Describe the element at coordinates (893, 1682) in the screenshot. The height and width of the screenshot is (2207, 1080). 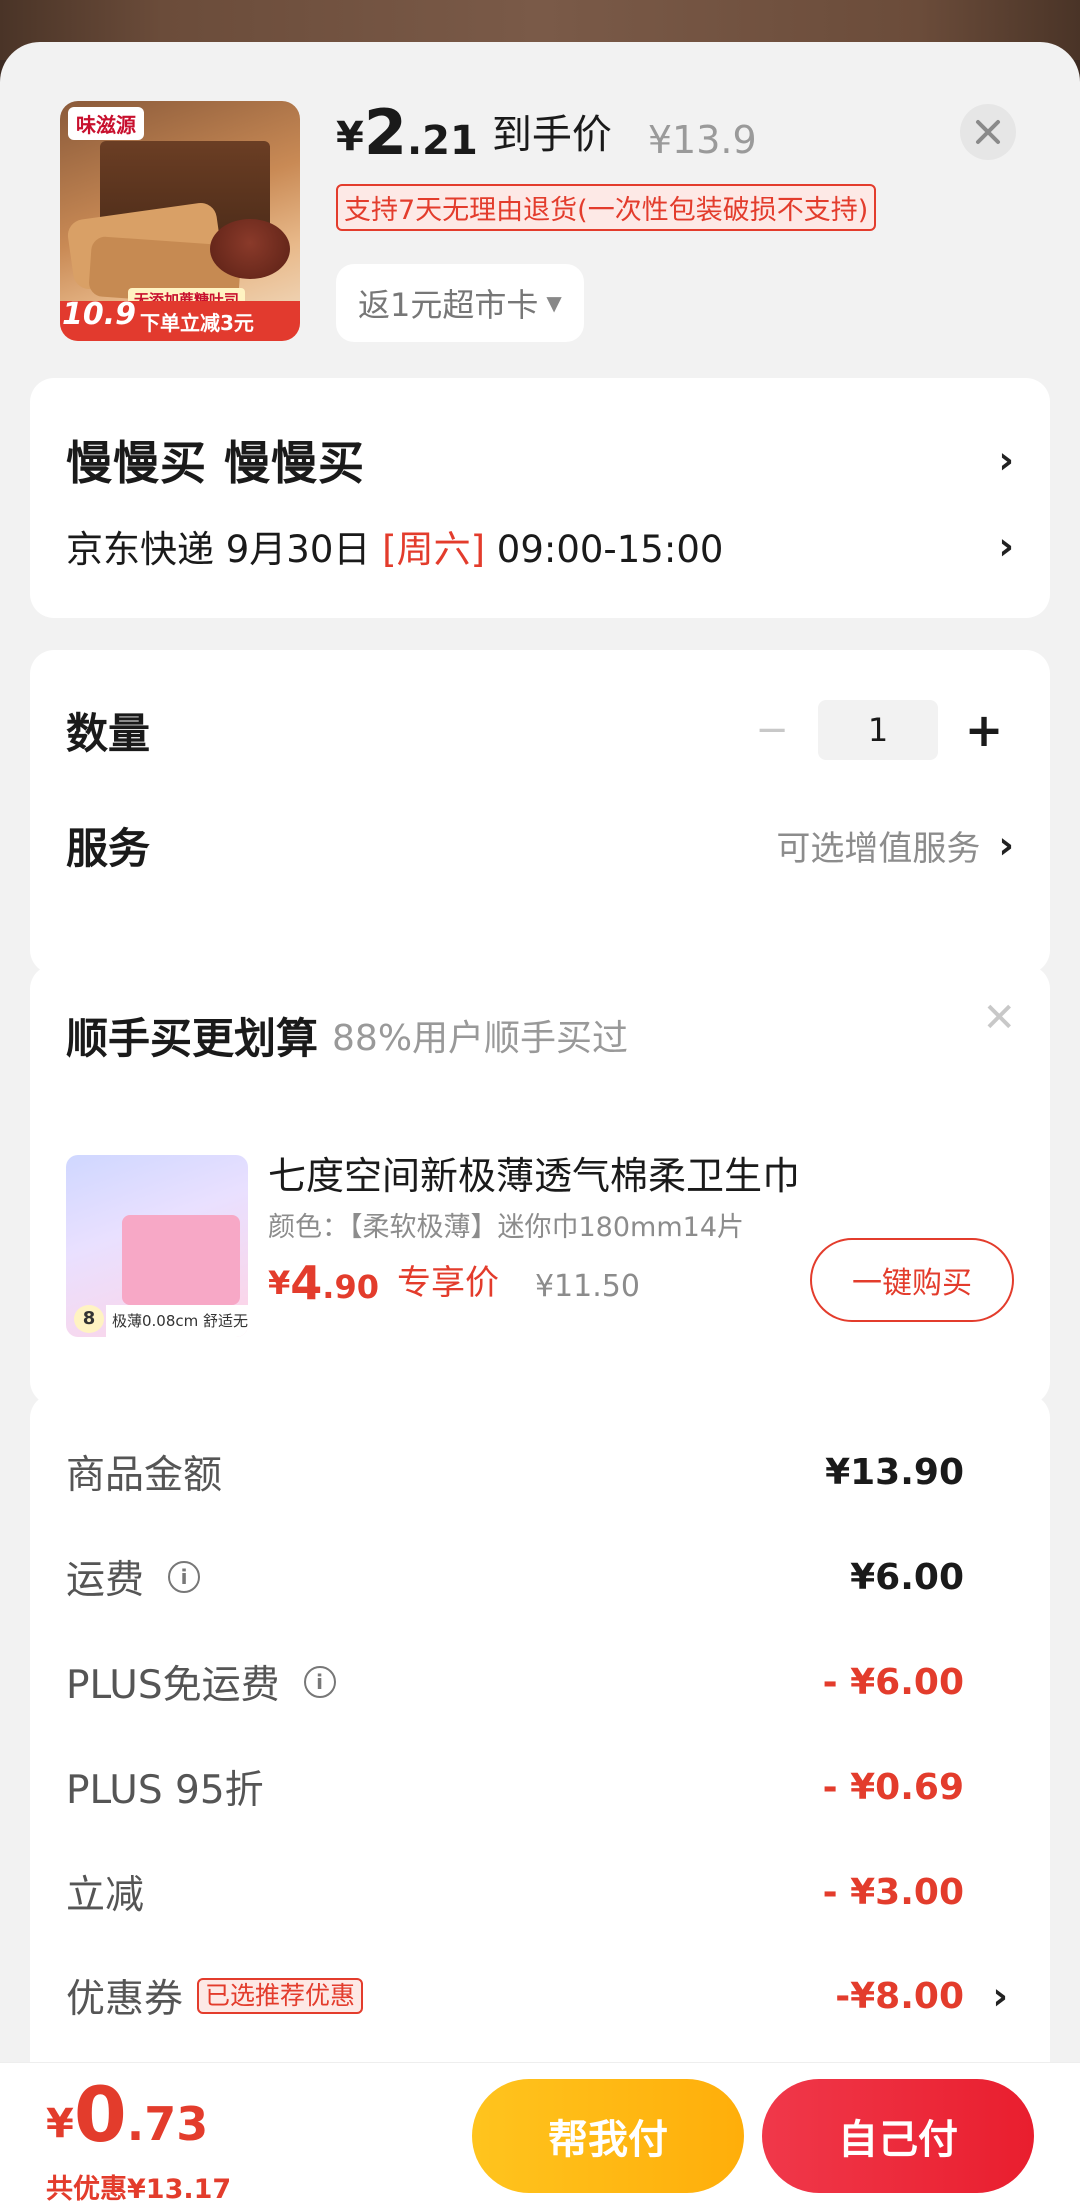
I see `summary-value: - ¥6.00` at that location.